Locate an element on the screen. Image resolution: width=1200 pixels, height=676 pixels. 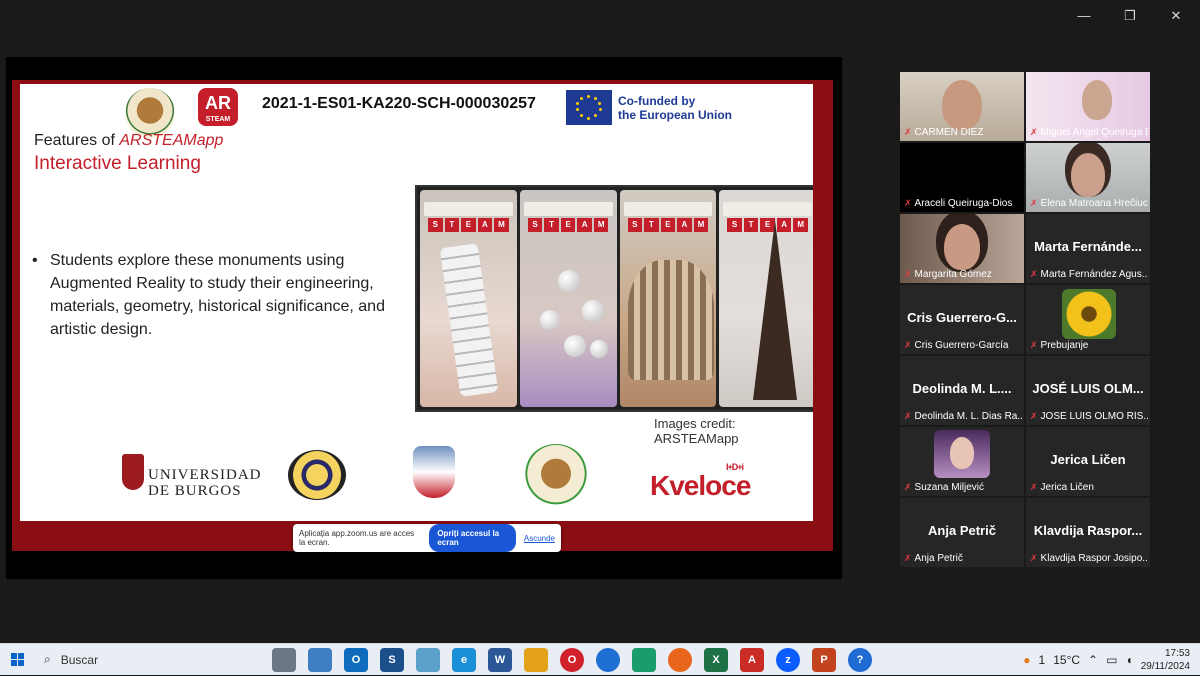
ubu-logo-text: UNIVERSIDAD DE BURGOS is located at coordinates (205, 483).